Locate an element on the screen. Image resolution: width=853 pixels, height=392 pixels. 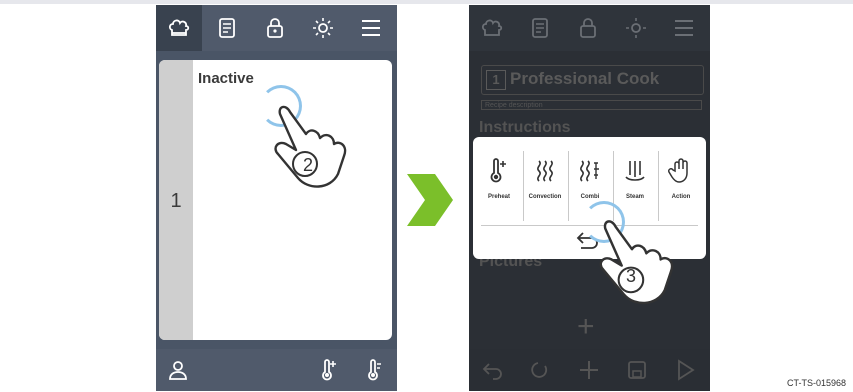
convection-icon is located at coordinates (545, 171).